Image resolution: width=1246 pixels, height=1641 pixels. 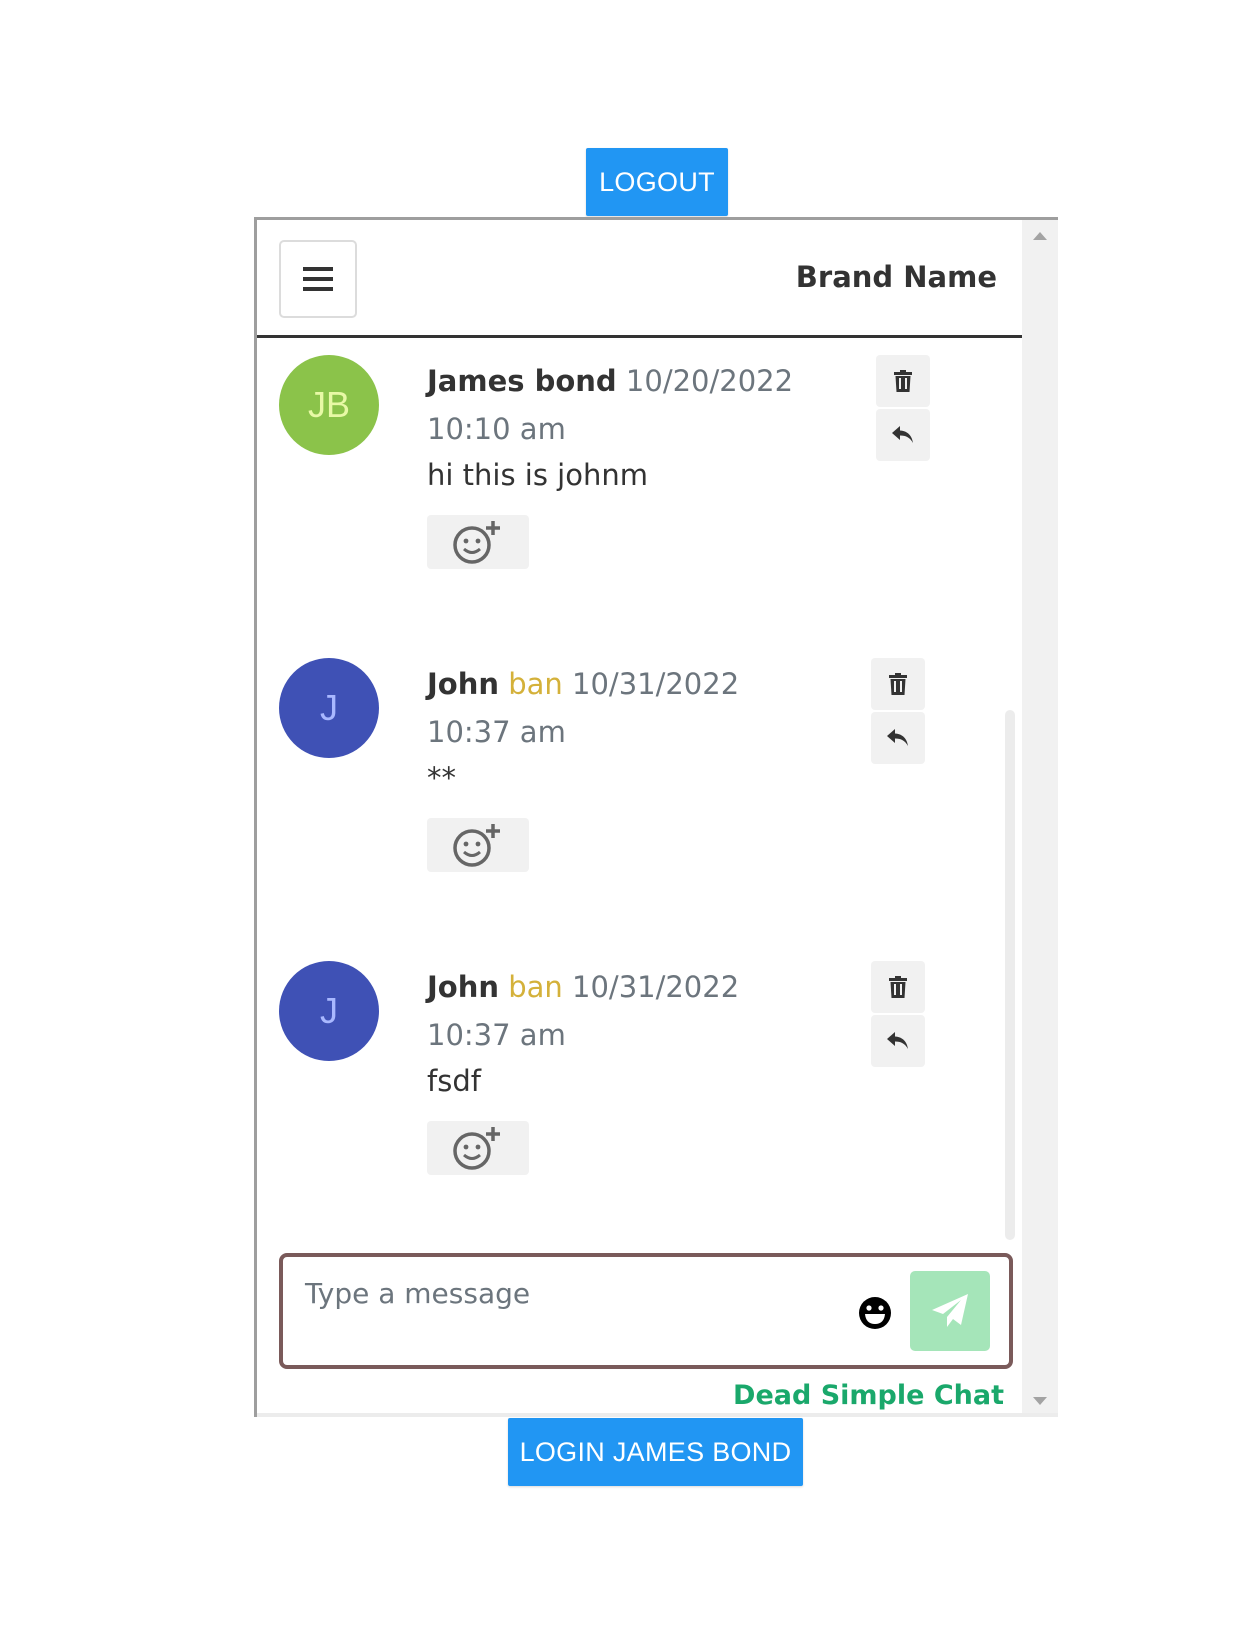 I want to click on hamburger-icon, so click(x=318, y=279).